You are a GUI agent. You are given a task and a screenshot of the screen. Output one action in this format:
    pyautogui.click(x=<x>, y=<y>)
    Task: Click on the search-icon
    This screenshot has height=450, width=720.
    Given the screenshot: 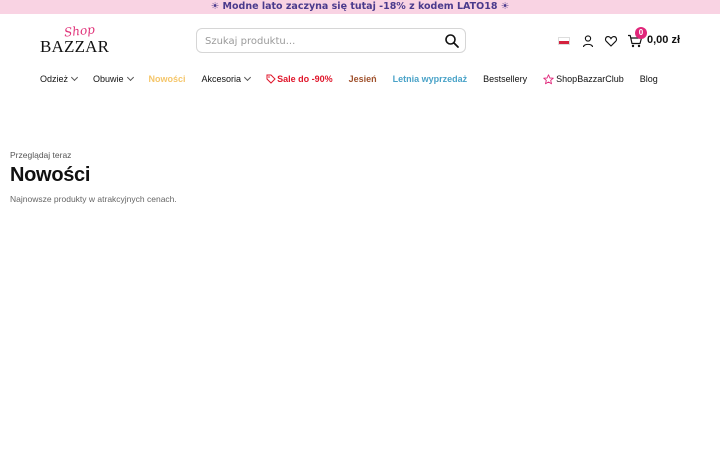 What is the action you would take?
    pyautogui.click(x=452, y=41)
    